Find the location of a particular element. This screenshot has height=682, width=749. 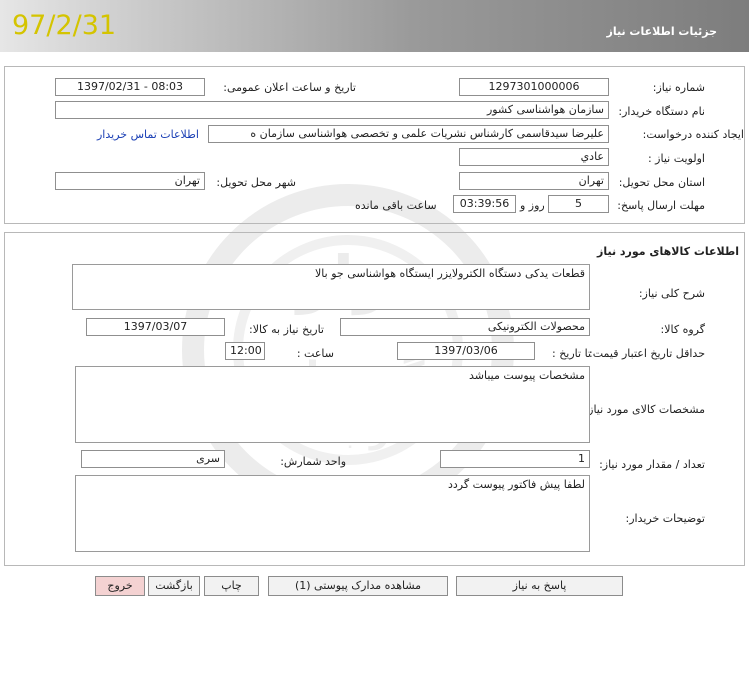

time-label: ساعت : is located at coordinates (315, 353).